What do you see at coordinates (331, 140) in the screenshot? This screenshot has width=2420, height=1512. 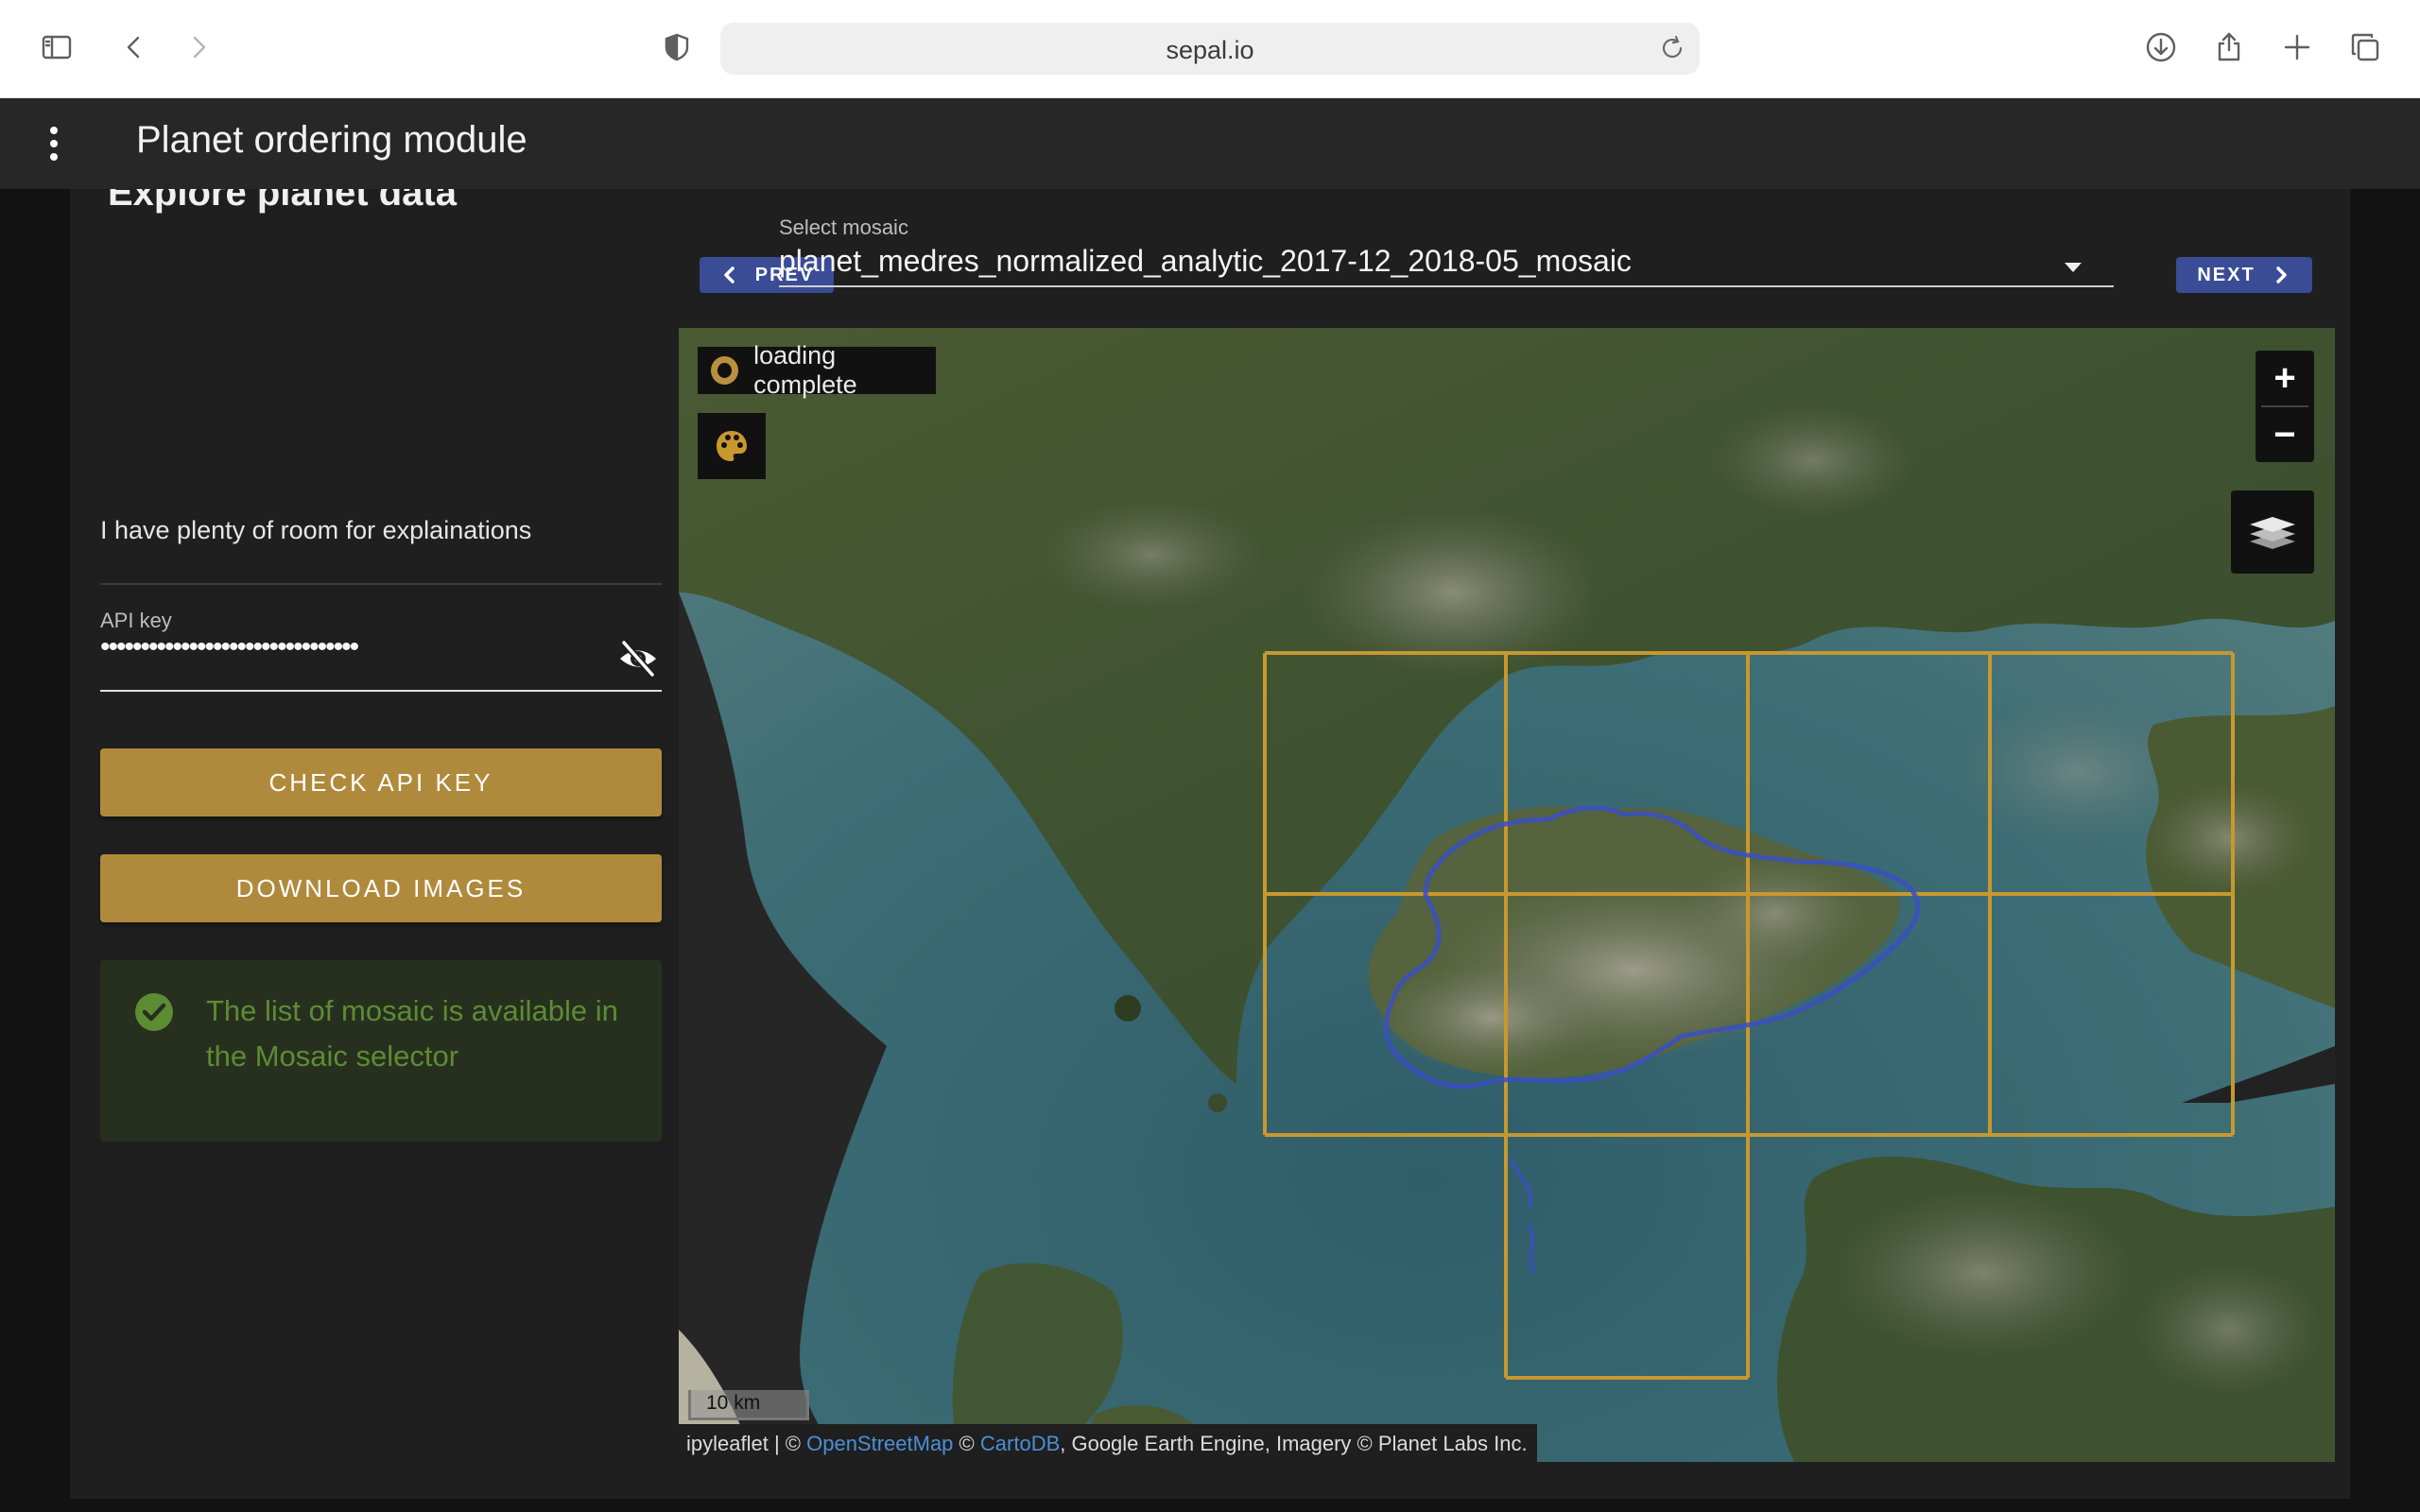 I see `app-title: Planet ordering module` at bounding box center [331, 140].